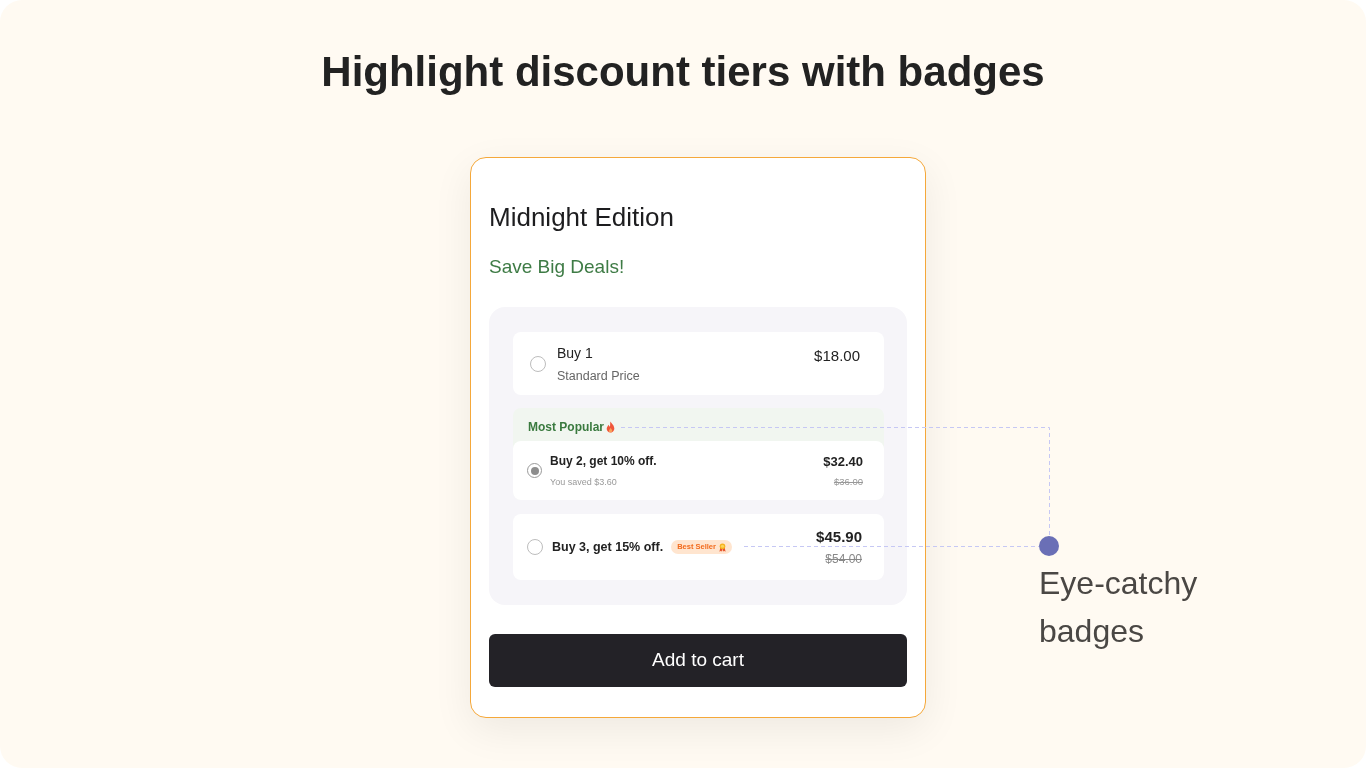 This screenshot has width=1366, height=768. What do you see at coordinates (598, 375) in the screenshot?
I see `option-note: Standard Price` at bounding box center [598, 375].